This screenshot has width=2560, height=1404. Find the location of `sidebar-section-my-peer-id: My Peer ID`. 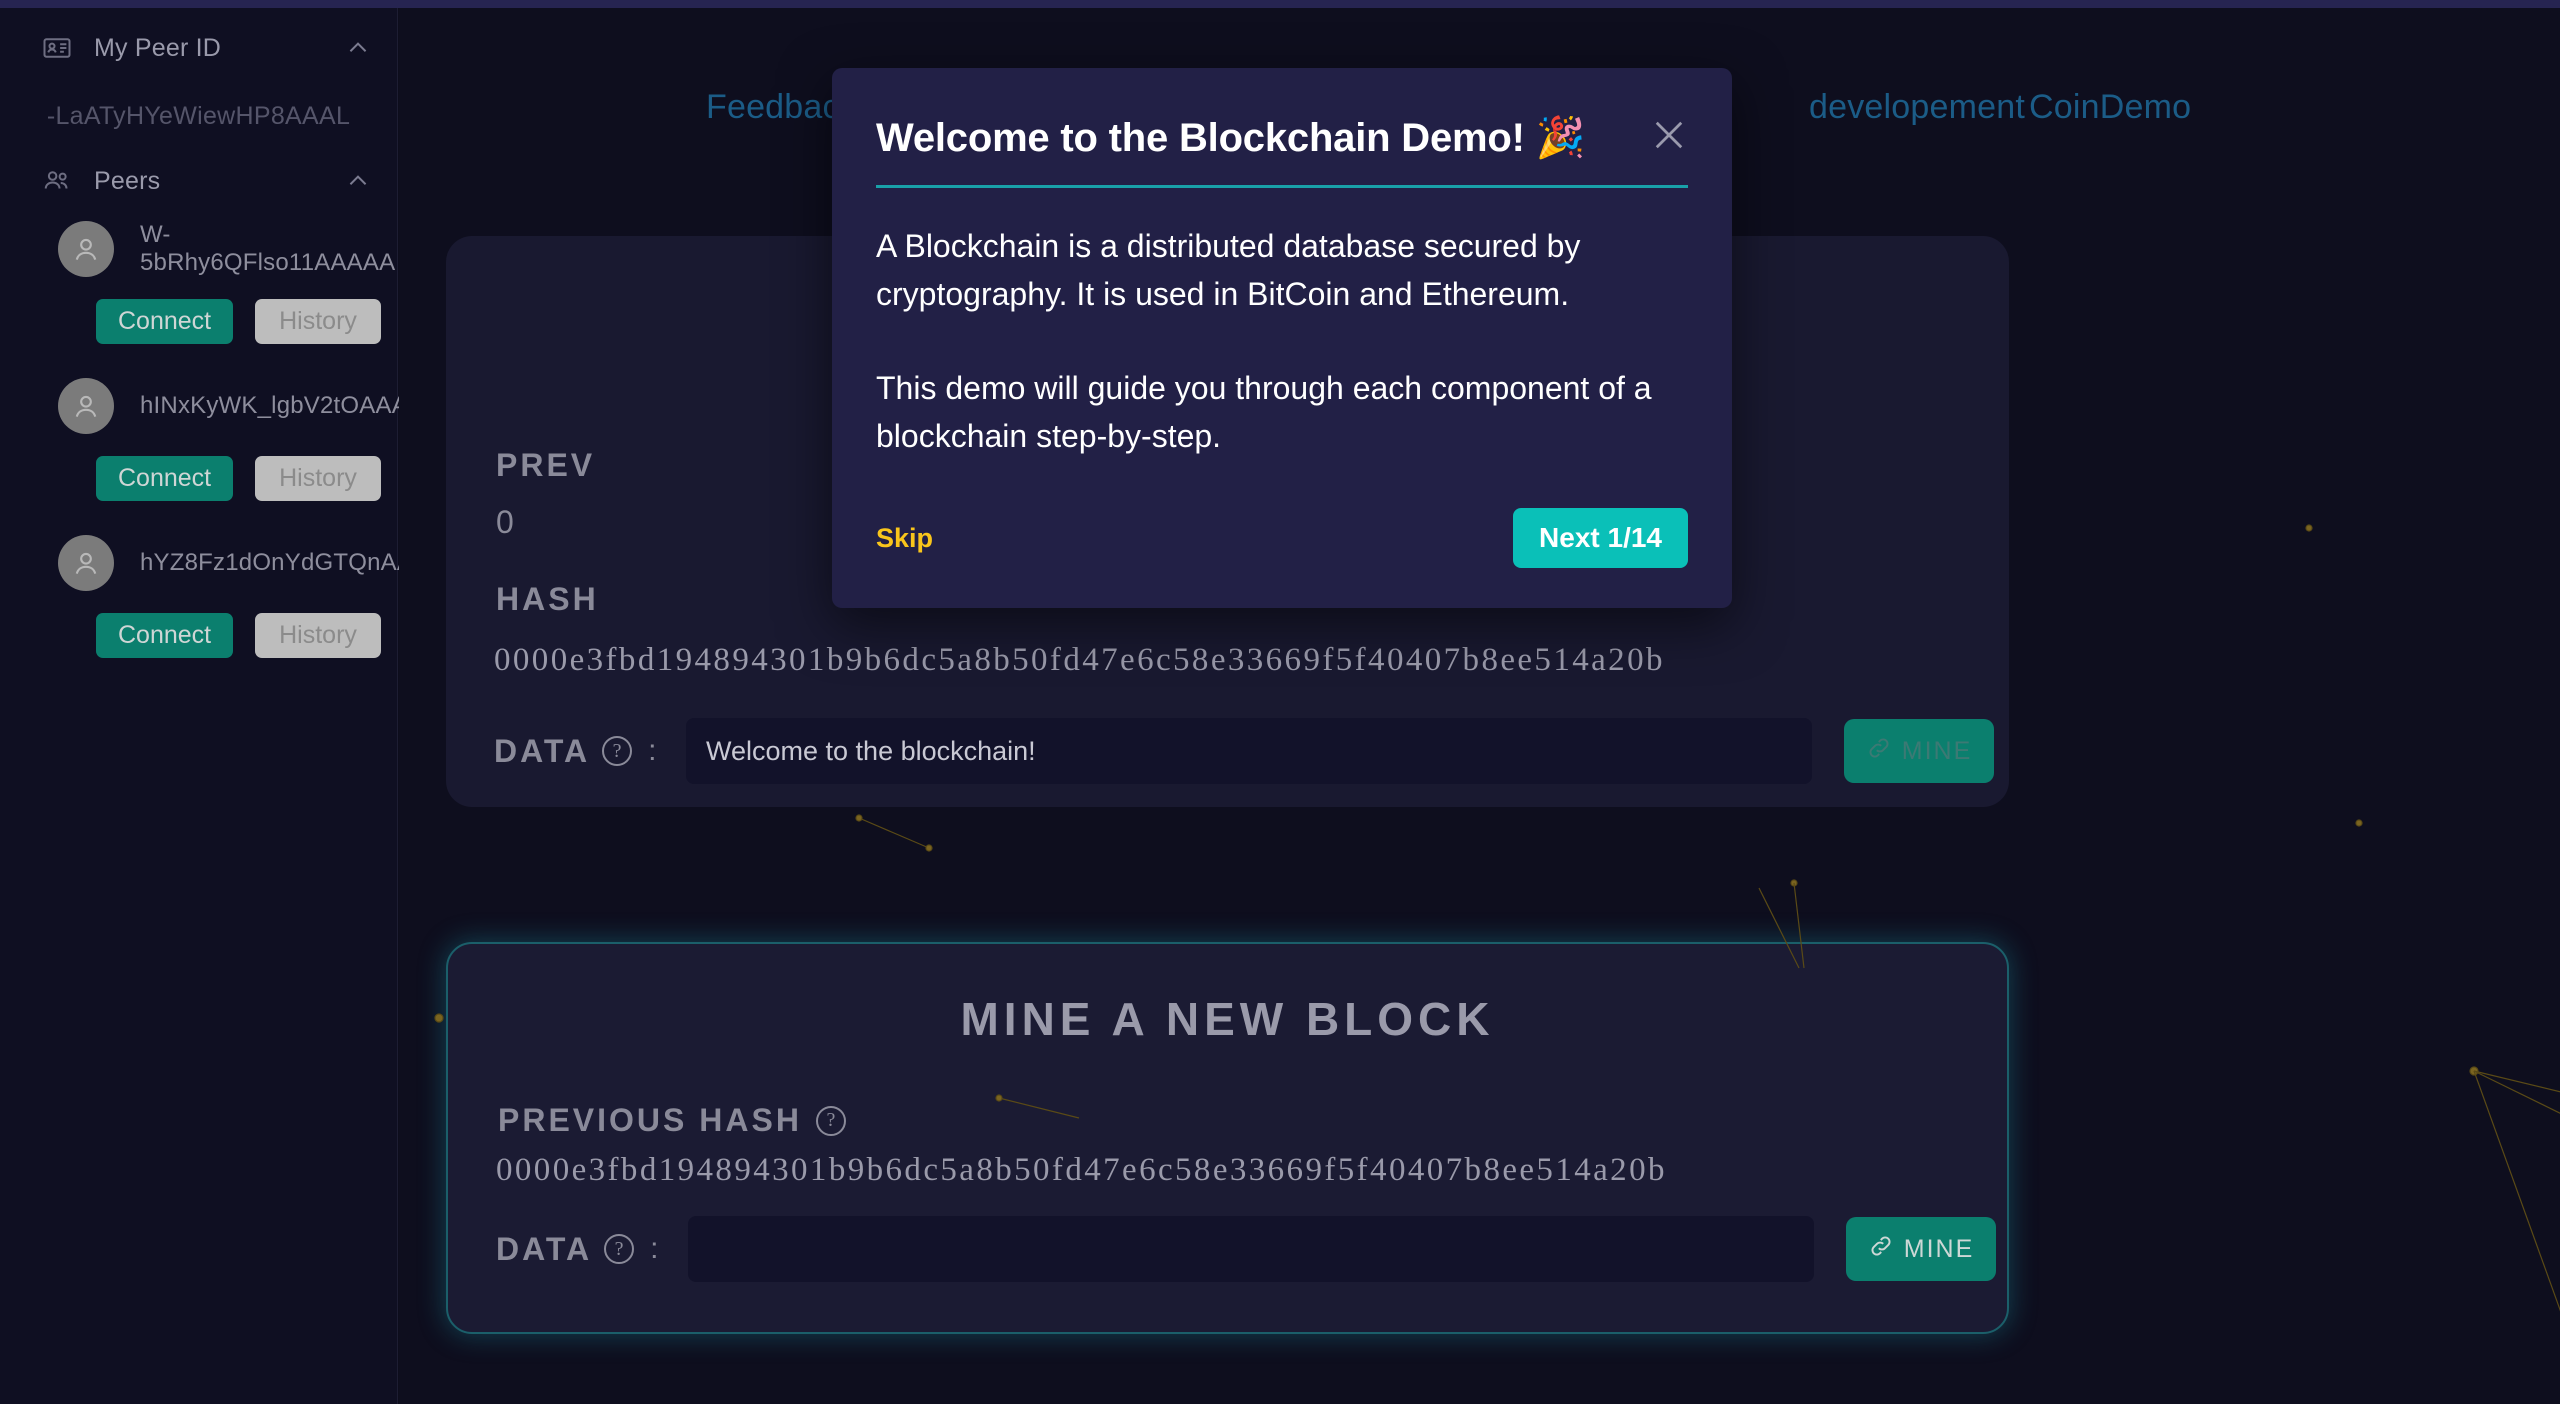

sidebar-section-my-peer-id: My Peer ID is located at coordinates (198, 48).